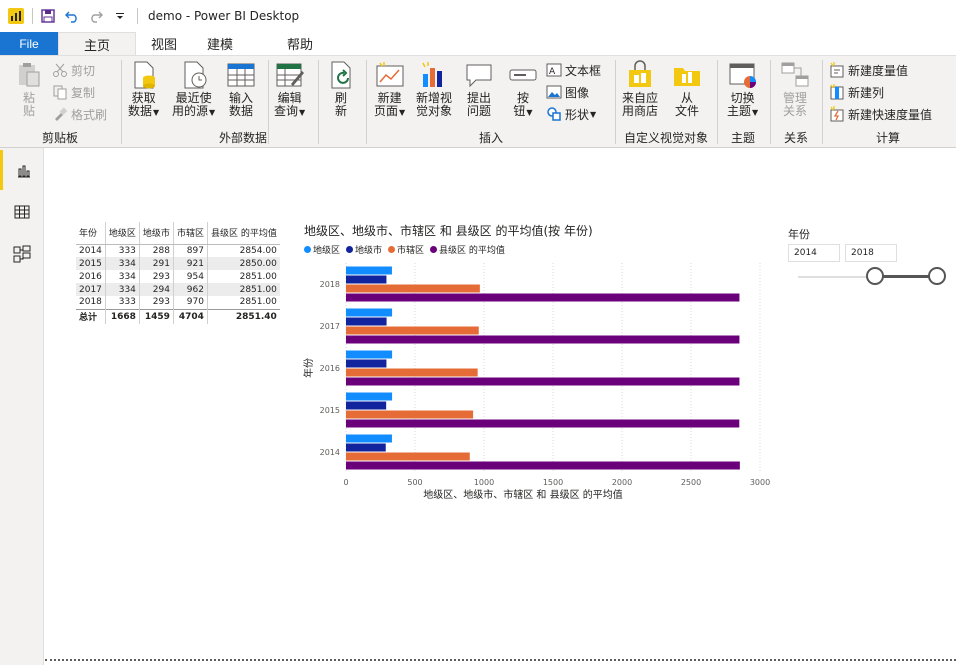 The width and height of the screenshot is (956, 665). Describe the element at coordinates (937, 276) in the screenshot. I see `slicer-end-handle` at that location.